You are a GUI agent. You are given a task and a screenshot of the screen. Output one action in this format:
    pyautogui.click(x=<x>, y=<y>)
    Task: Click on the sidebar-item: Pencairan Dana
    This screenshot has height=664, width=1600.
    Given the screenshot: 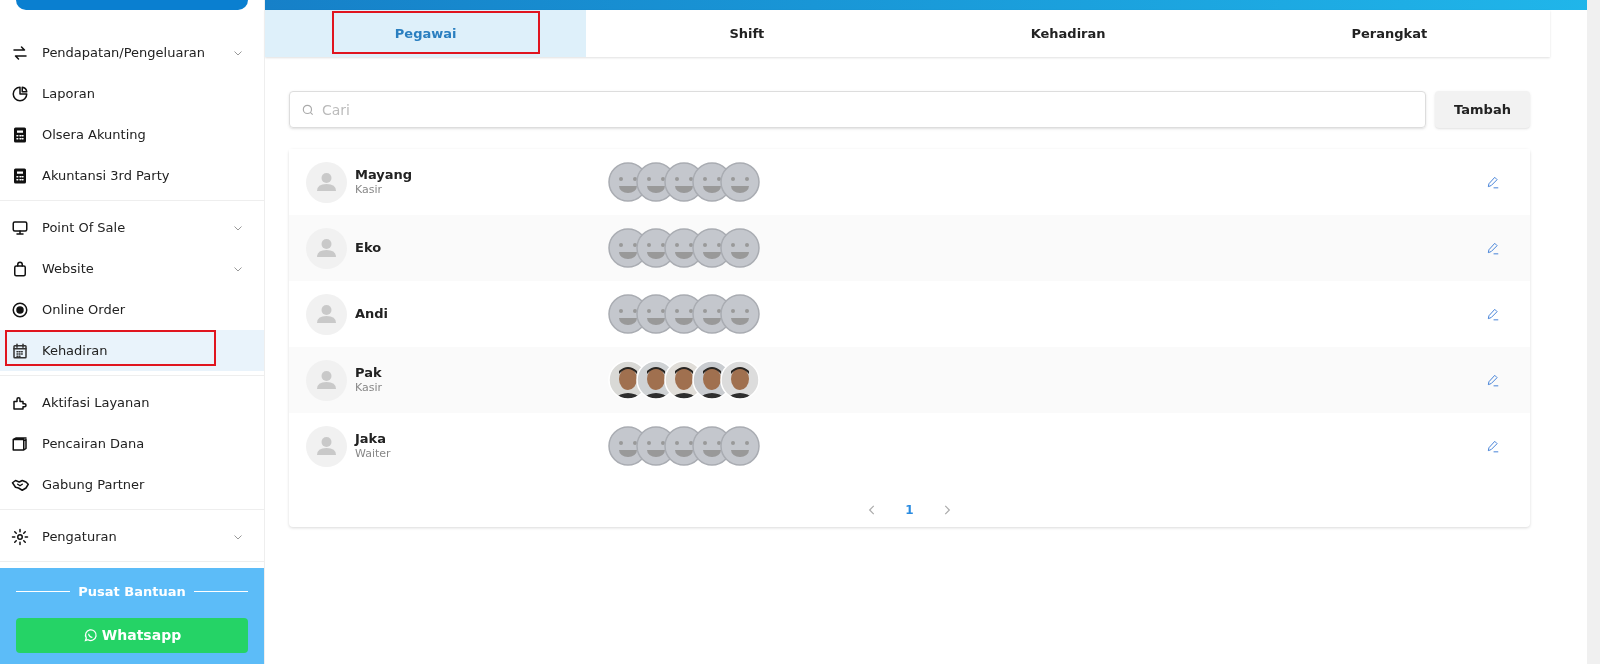 What is the action you would take?
    pyautogui.click(x=132, y=443)
    